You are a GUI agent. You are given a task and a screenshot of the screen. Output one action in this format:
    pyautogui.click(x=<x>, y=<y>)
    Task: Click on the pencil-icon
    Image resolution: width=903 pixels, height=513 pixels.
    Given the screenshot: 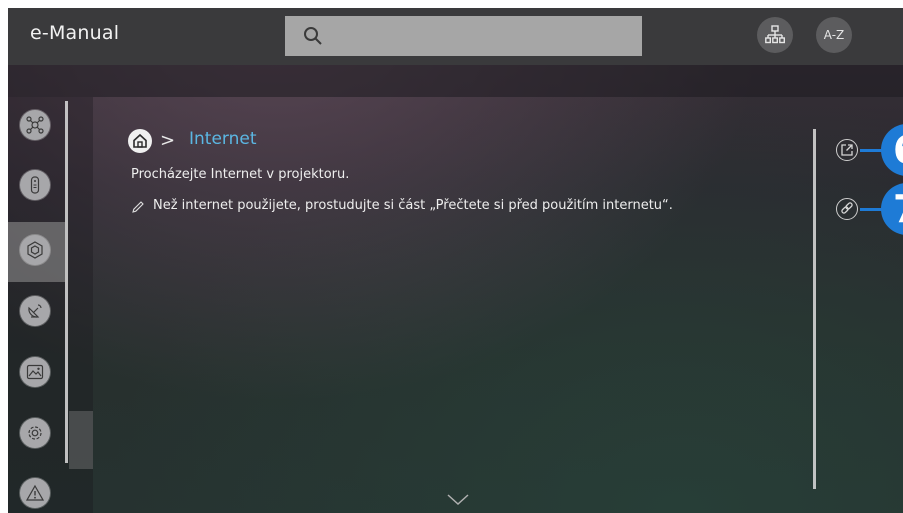 What is the action you would take?
    pyautogui.click(x=138, y=207)
    